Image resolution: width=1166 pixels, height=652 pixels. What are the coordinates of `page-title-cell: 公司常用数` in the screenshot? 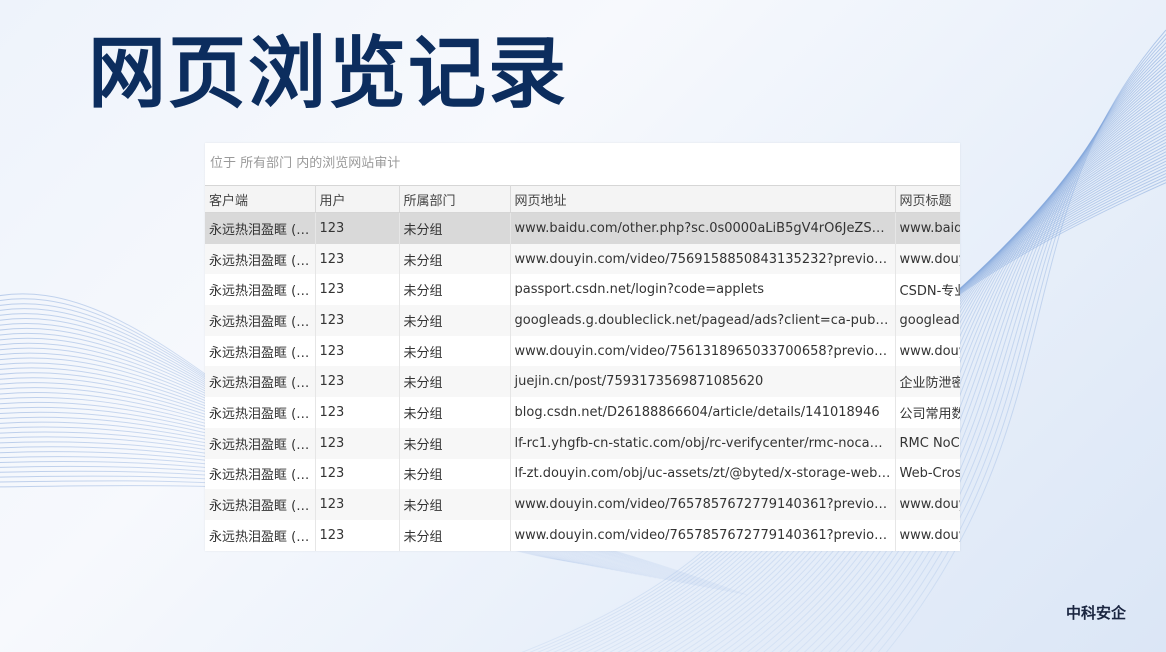 It's located at (927, 412).